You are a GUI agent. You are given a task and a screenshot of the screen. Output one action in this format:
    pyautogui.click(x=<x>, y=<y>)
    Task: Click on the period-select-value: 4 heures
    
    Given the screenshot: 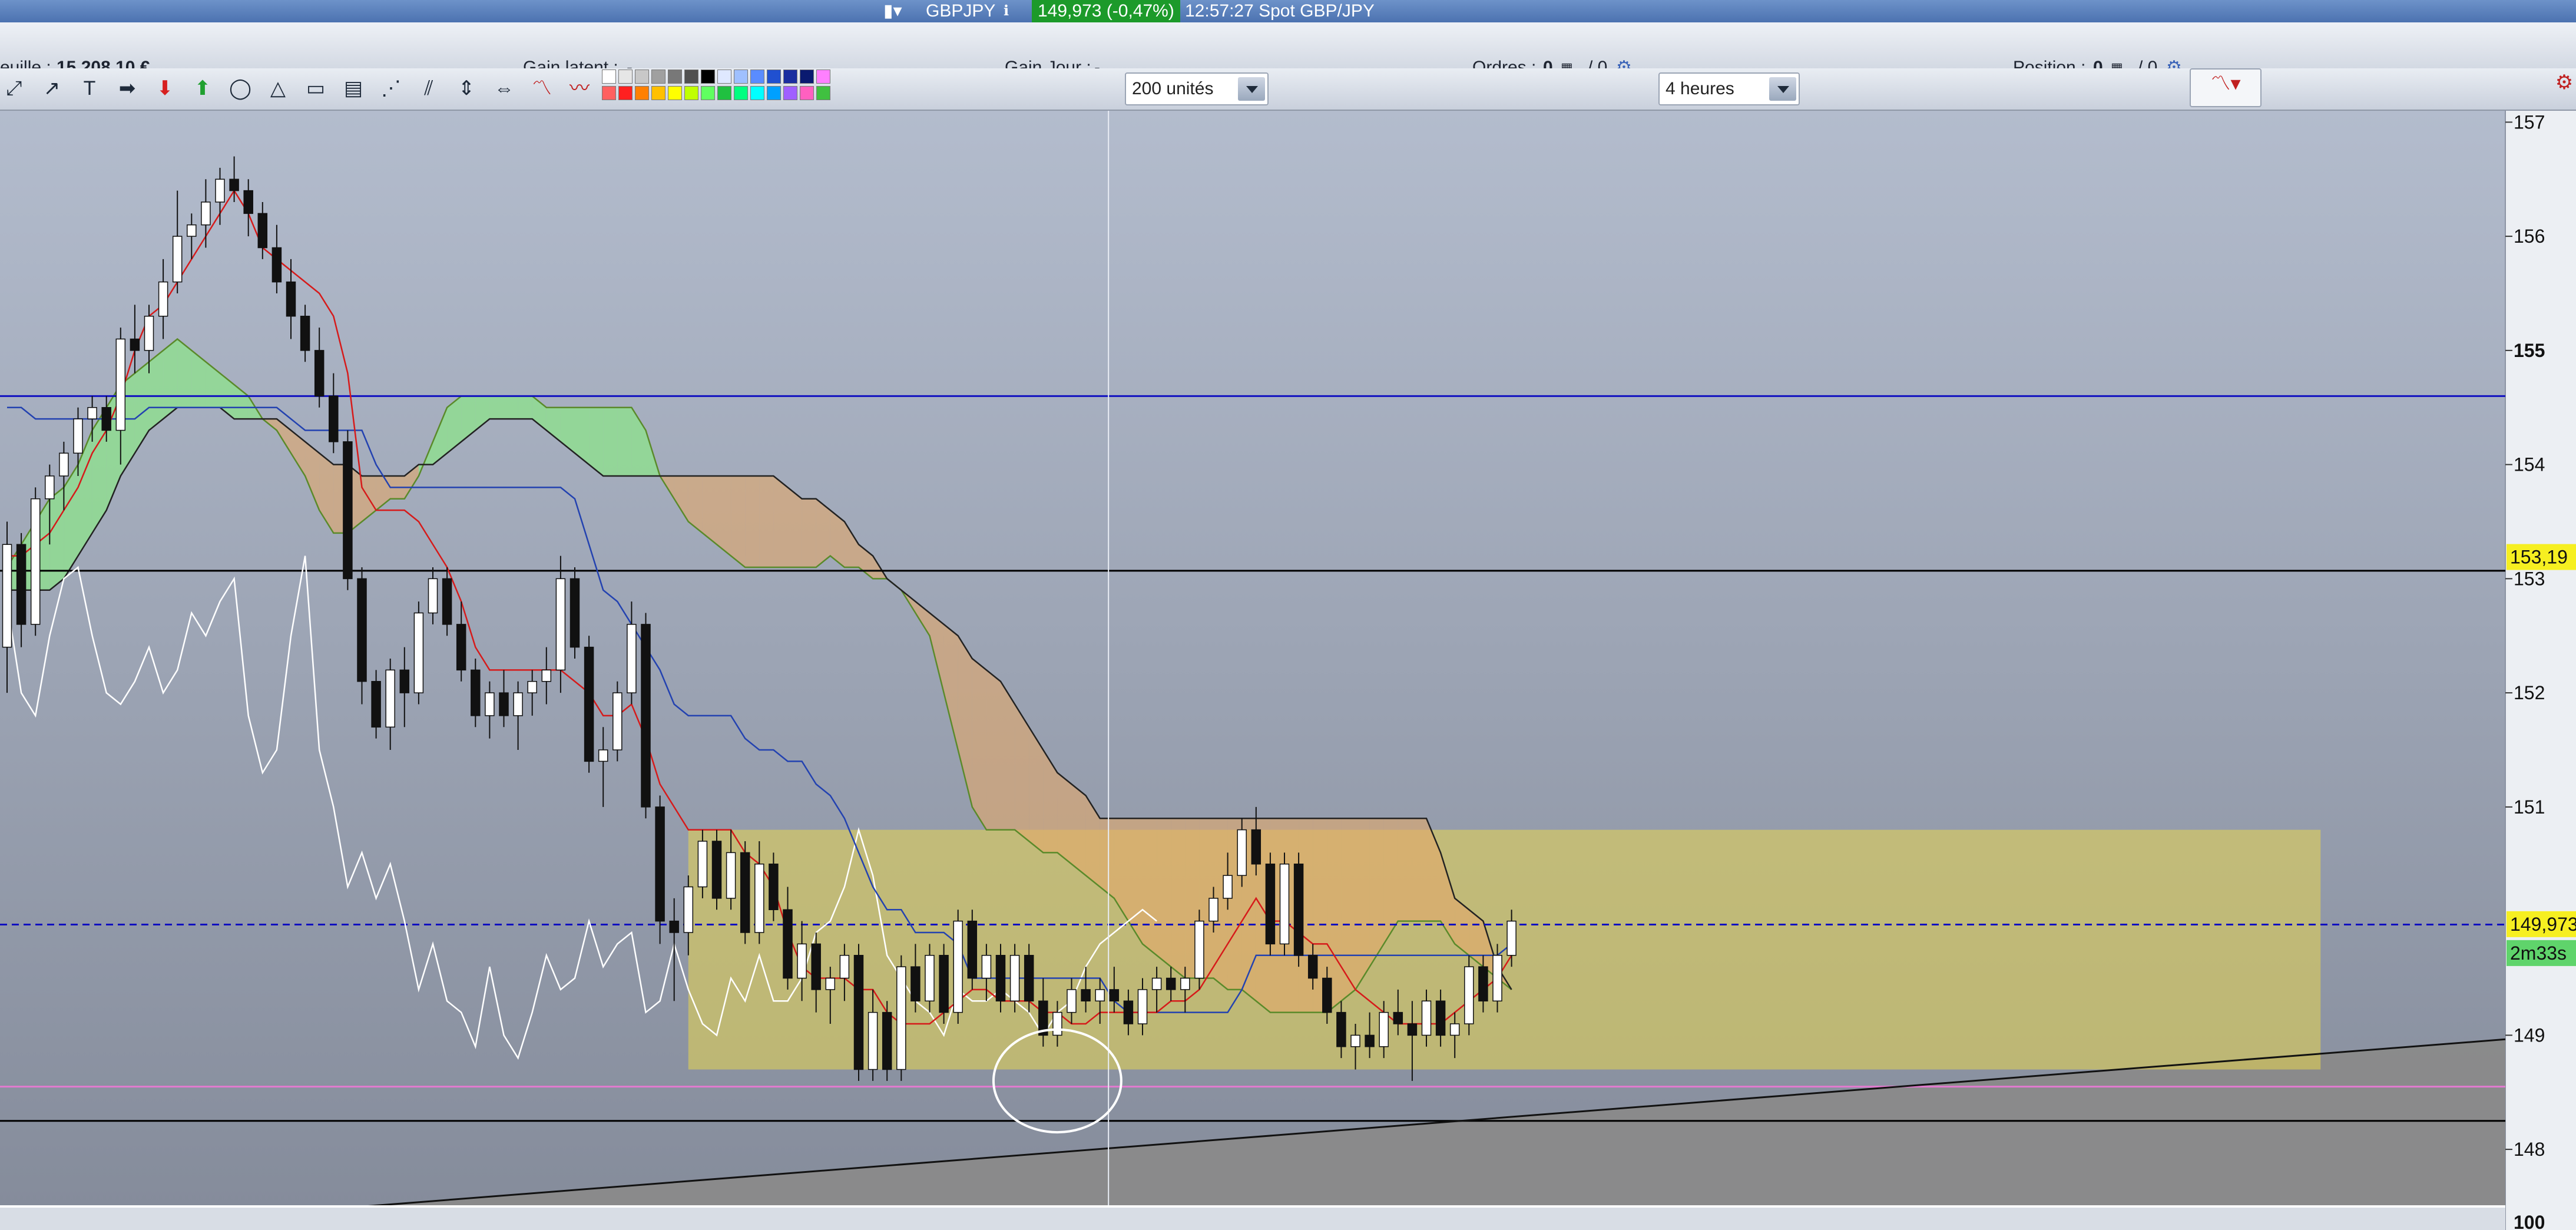 What is the action you would take?
    pyautogui.click(x=1700, y=88)
    